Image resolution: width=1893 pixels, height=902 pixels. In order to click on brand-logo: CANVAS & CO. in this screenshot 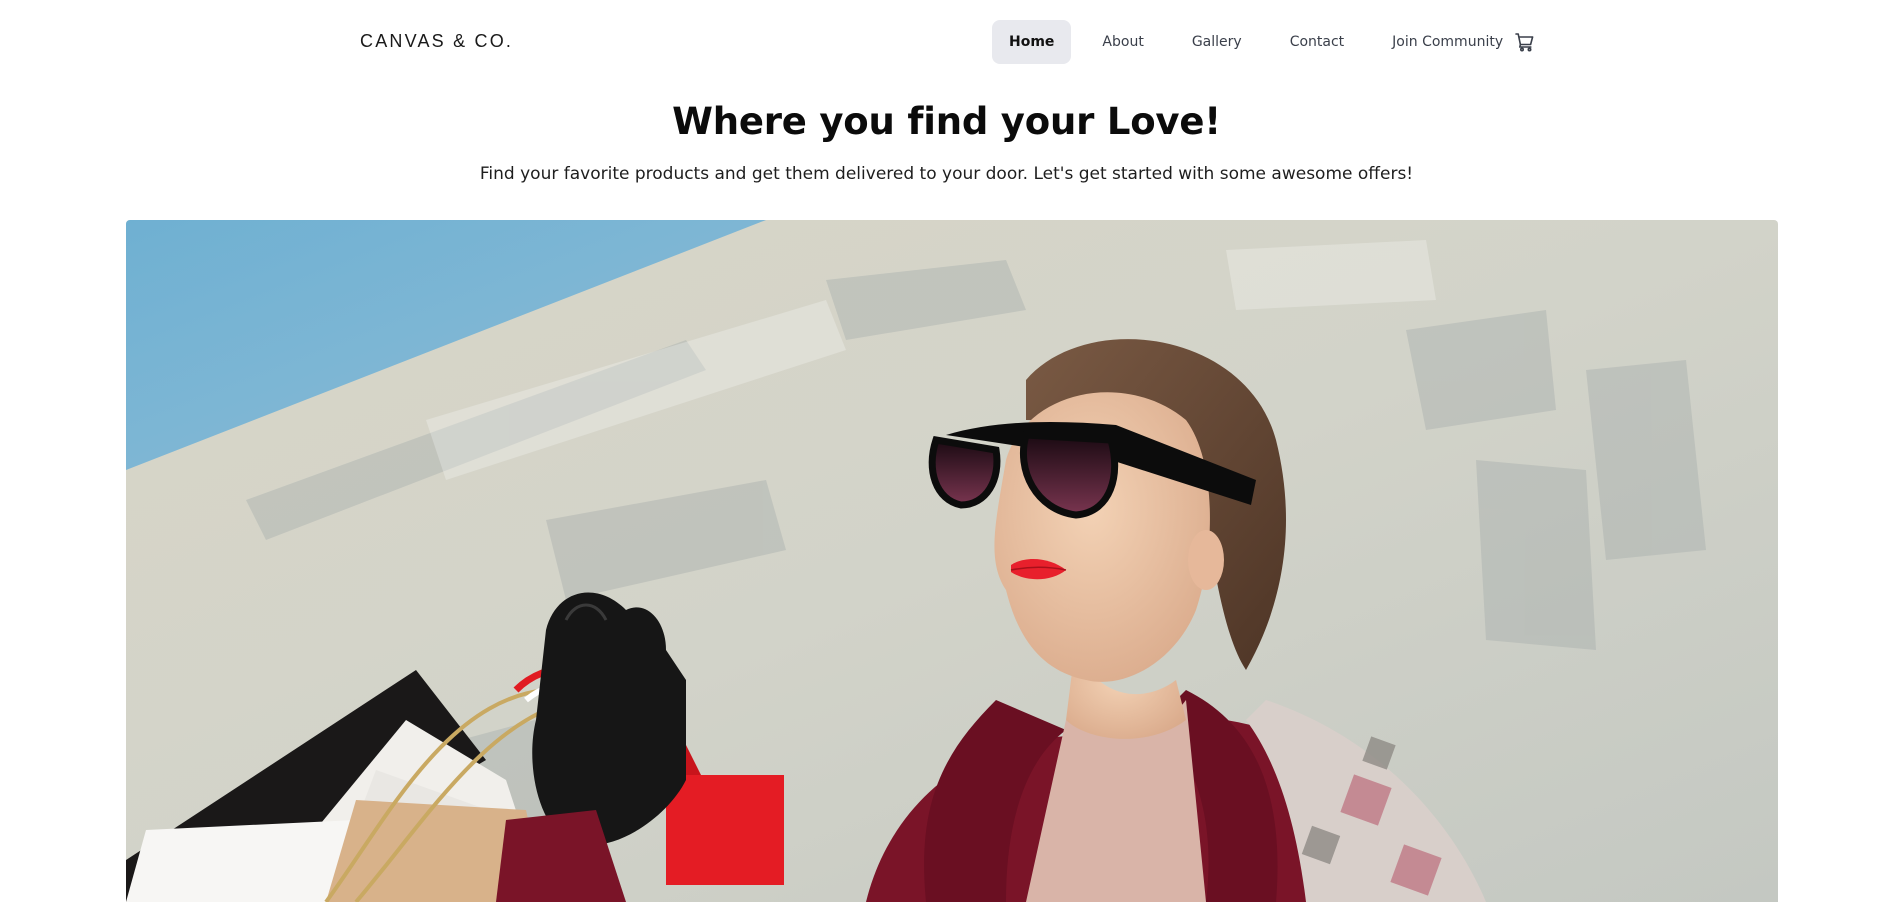, I will do `click(436, 41)`.